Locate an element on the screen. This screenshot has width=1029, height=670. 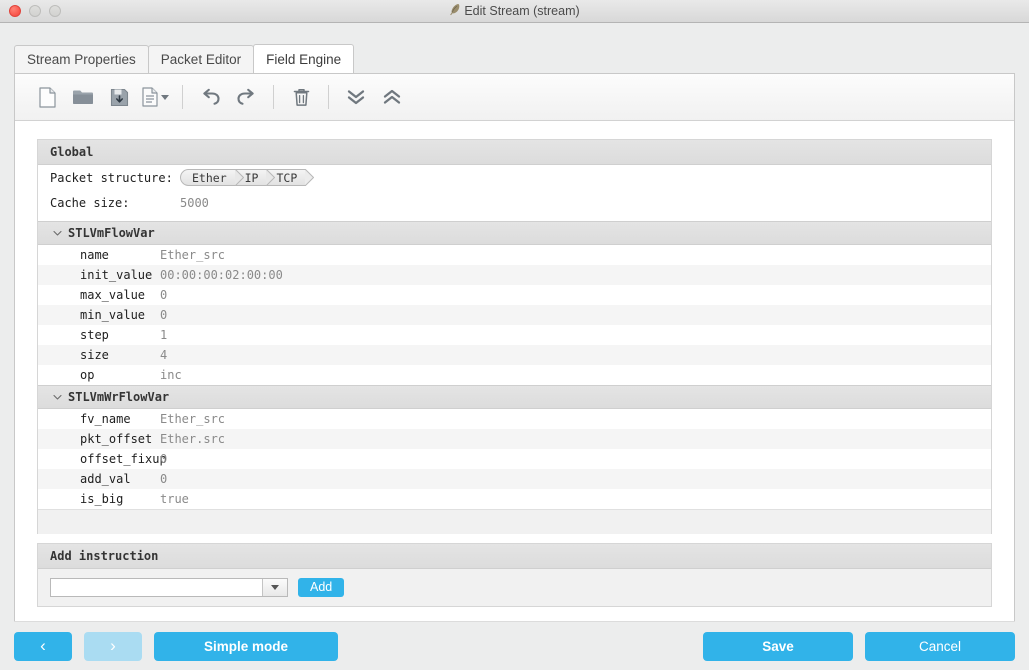
forward-button: › is located at coordinates (113, 646).